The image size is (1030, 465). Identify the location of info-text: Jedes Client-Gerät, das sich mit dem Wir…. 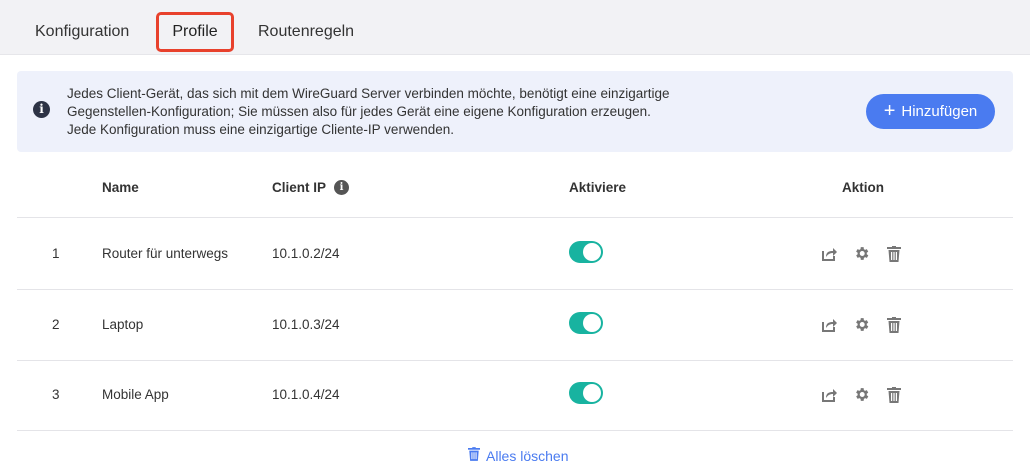
(368, 112).